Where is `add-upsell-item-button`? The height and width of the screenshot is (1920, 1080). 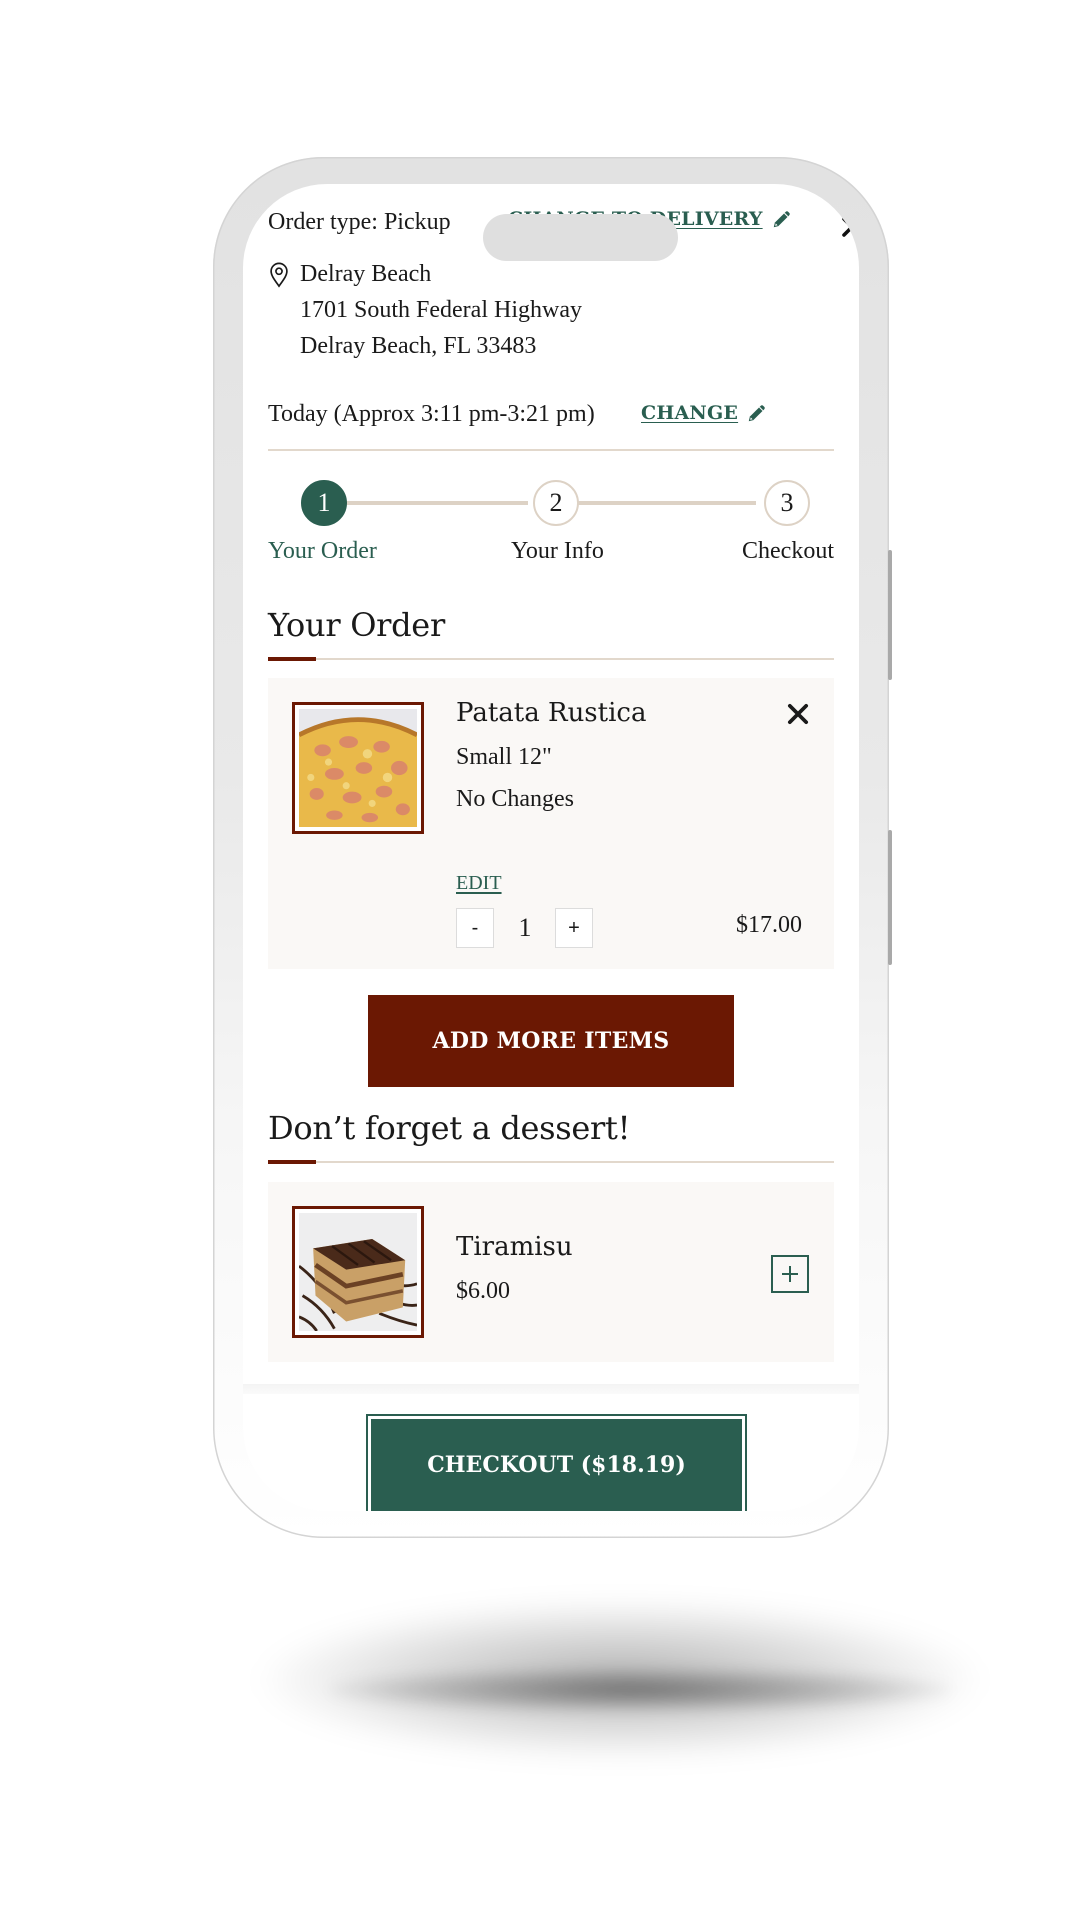 add-upsell-item-button is located at coordinates (790, 1274).